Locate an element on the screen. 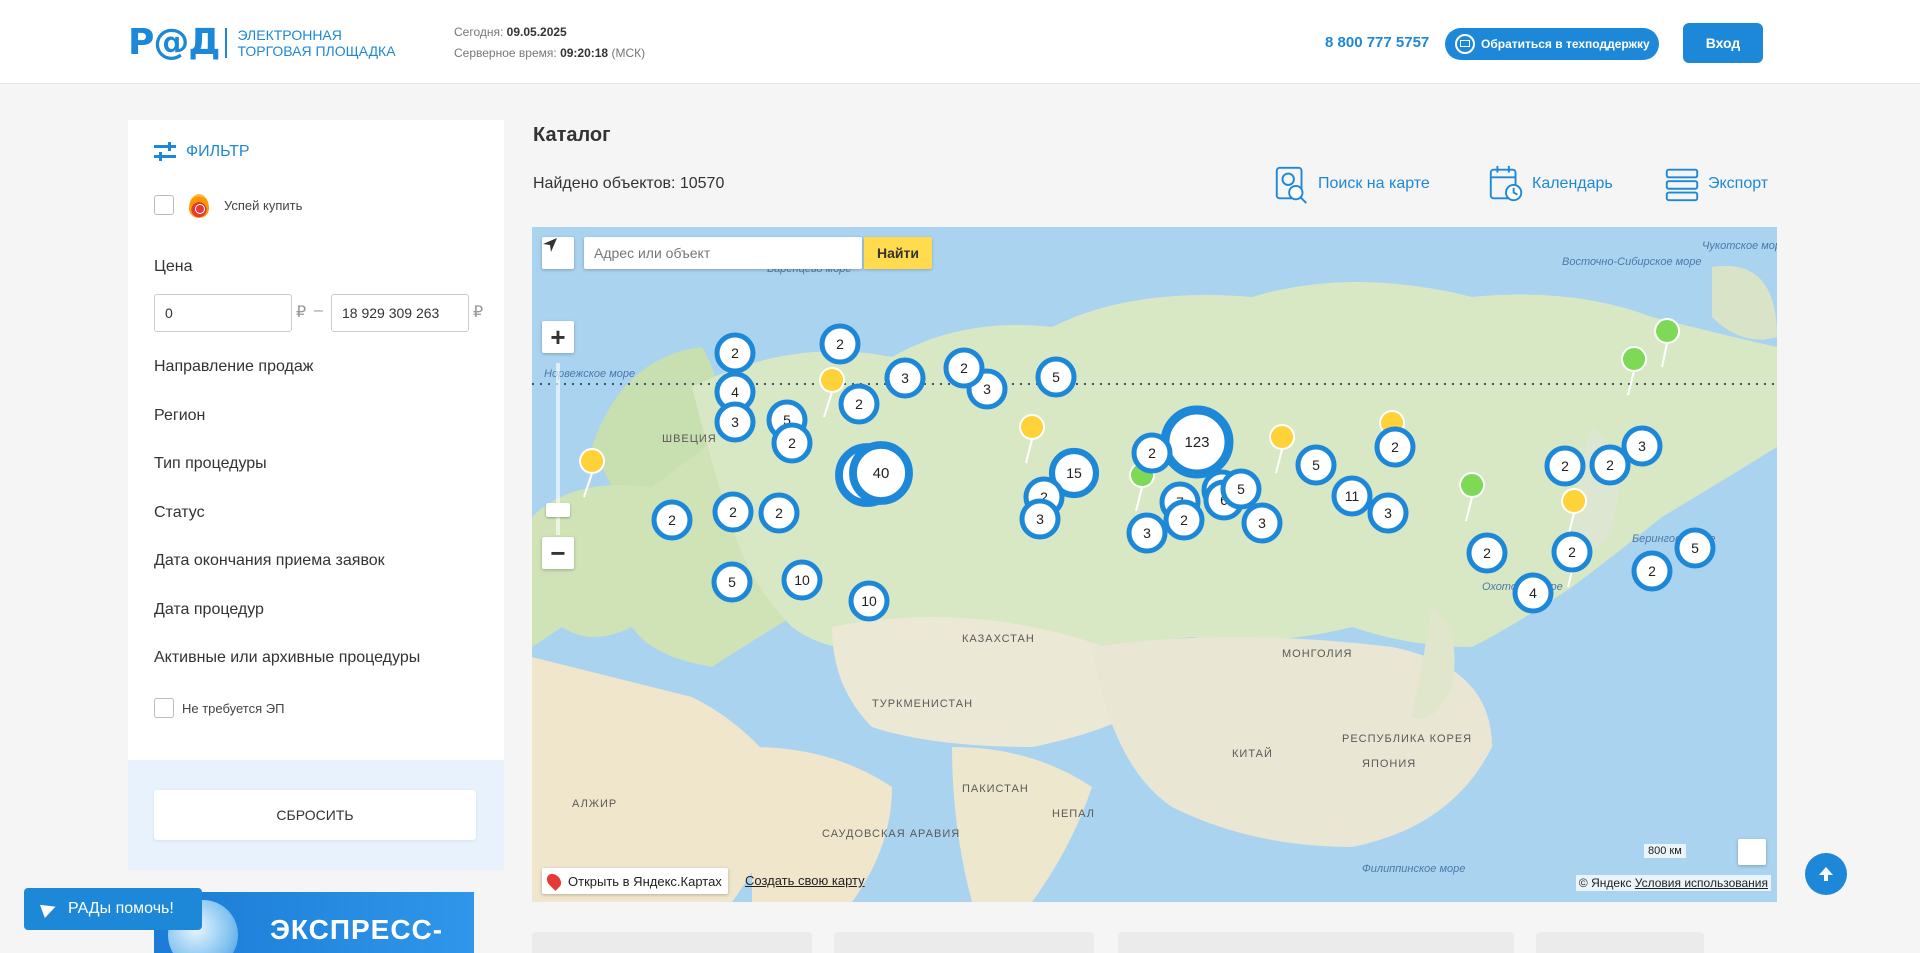 The image size is (1920, 953). filter-title: ФИЛЬТР is located at coordinates (202, 152).